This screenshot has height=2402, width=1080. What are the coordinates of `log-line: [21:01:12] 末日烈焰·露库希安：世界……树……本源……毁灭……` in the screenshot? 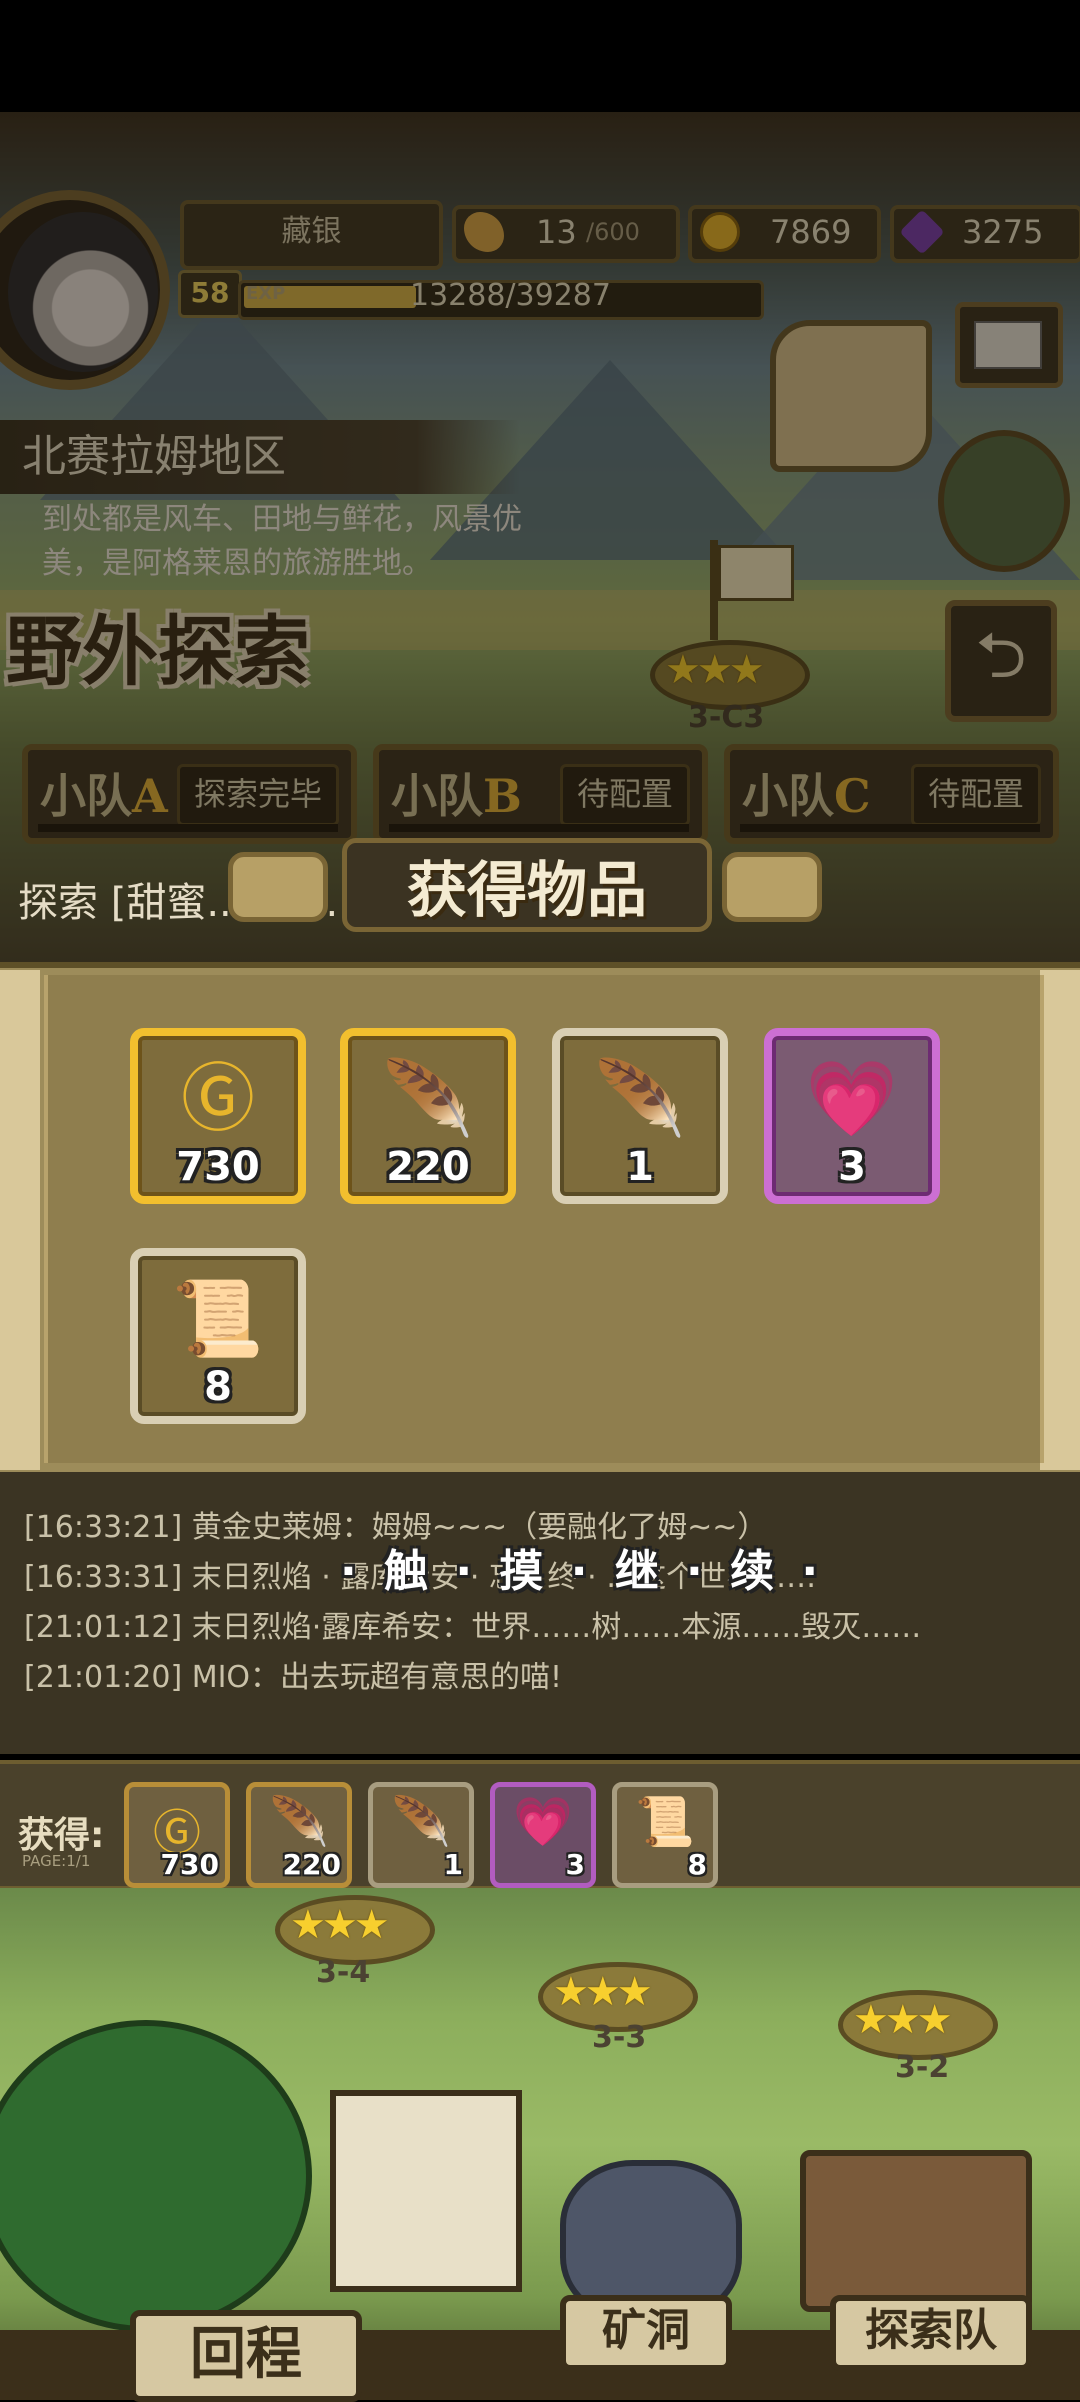 It's located at (473, 1627).